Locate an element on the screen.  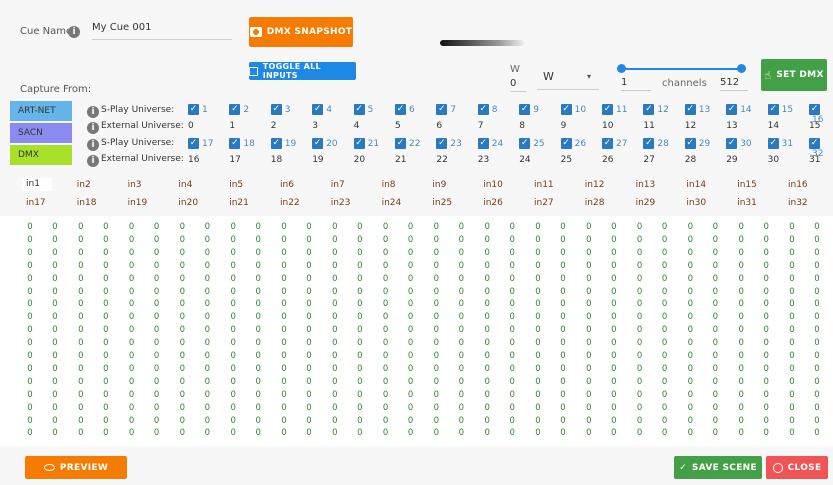
splay-universe-checkbox: ✓ 5 is located at coordinates (363, 109).